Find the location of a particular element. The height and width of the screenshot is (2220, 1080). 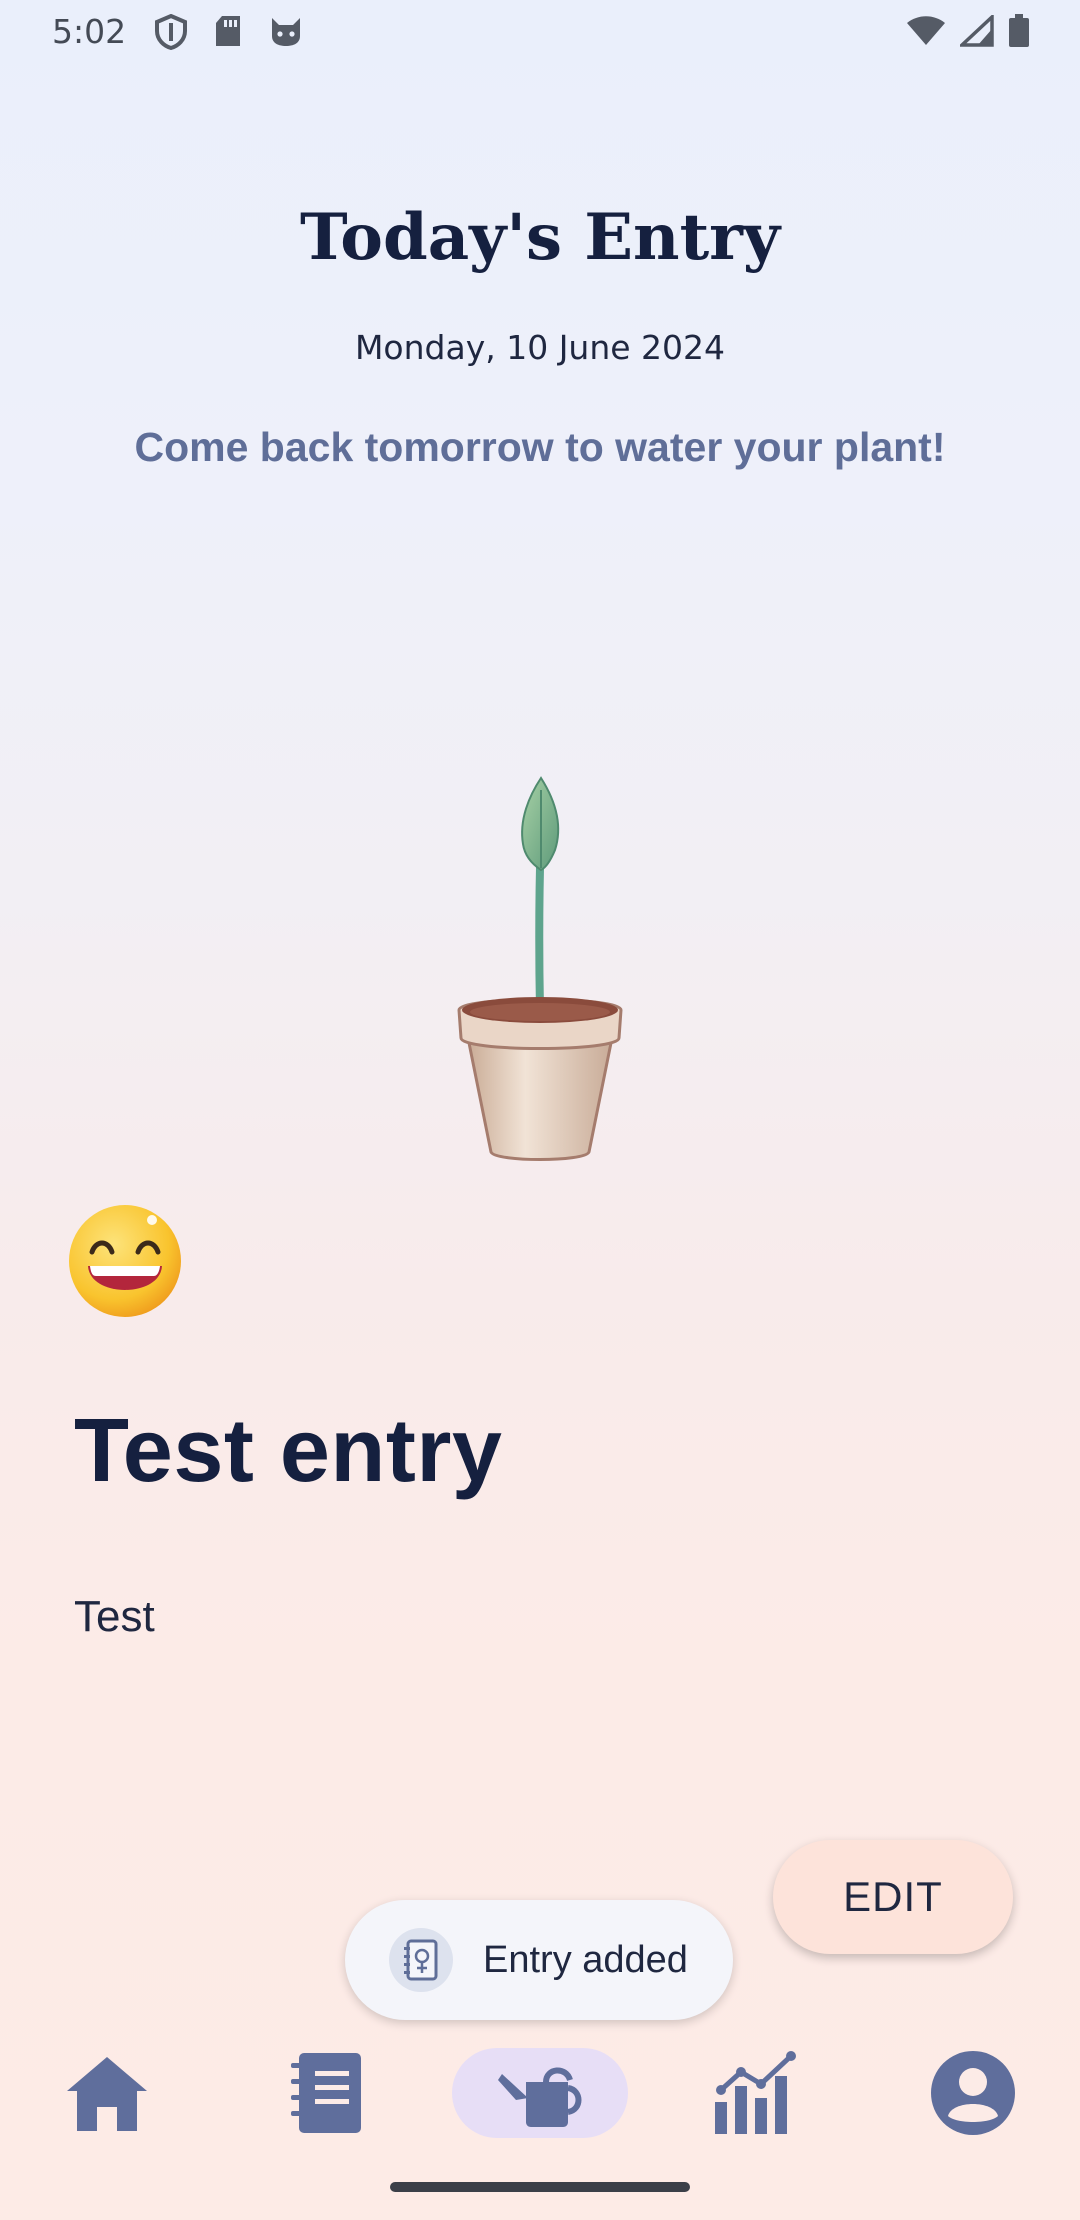

water-reminder: Come back tomorrow to water your plant! is located at coordinates (540, 447).